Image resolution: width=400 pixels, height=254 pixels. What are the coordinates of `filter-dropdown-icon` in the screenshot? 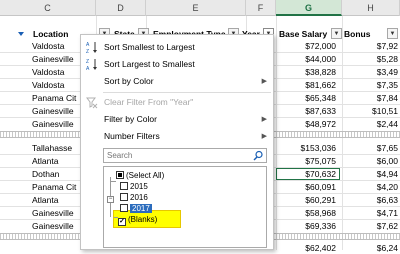 It's located at (21, 34).